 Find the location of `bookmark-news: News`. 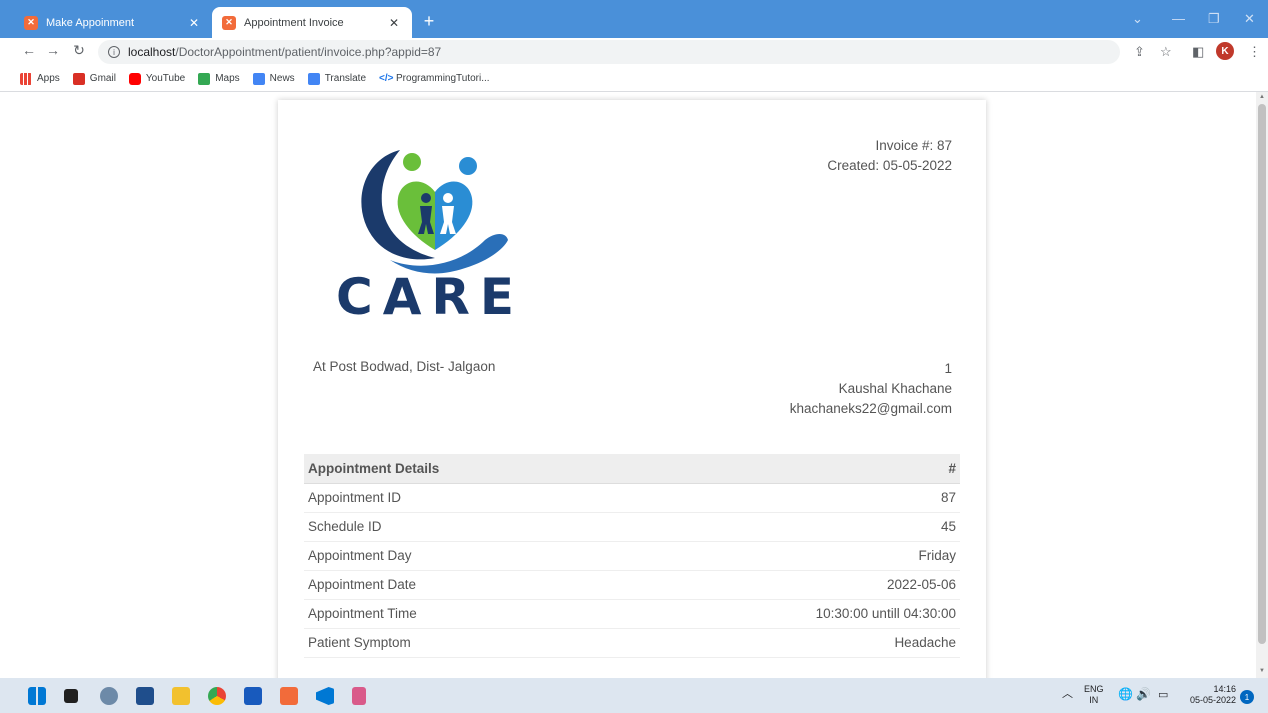

bookmark-news: News is located at coordinates (273, 78).